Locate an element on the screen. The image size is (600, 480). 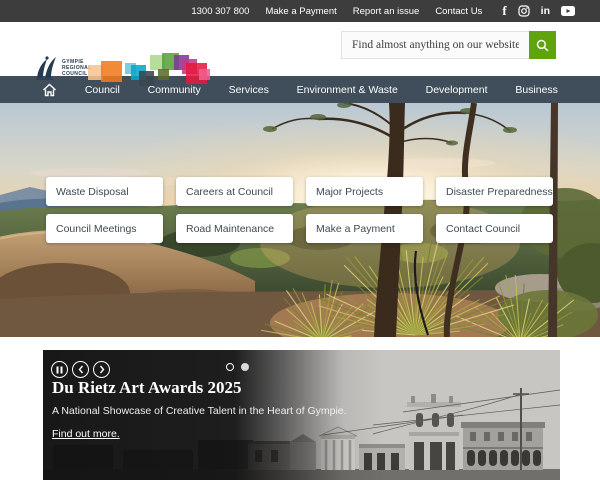
nav-development: Development is located at coordinates (457, 90).